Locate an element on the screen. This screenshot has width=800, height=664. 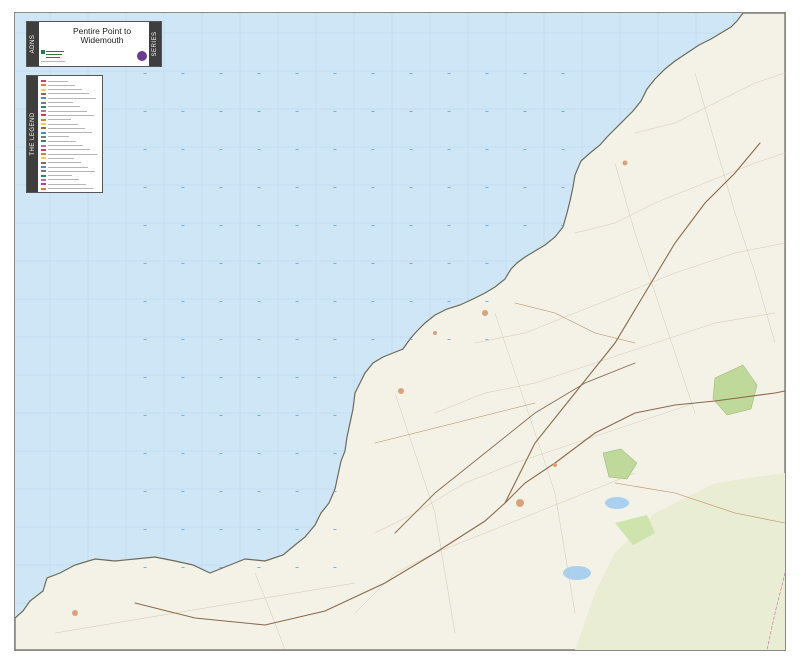
legend-side-label: THE LEGEND is located at coordinates (32, 134).